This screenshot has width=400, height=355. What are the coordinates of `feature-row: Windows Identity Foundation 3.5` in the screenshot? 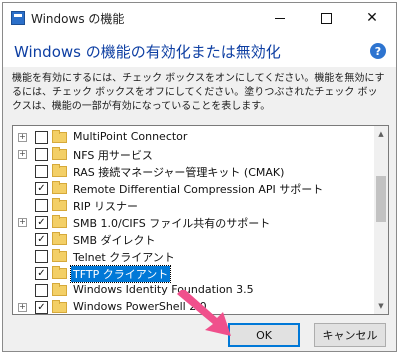 It's located at (193, 290).